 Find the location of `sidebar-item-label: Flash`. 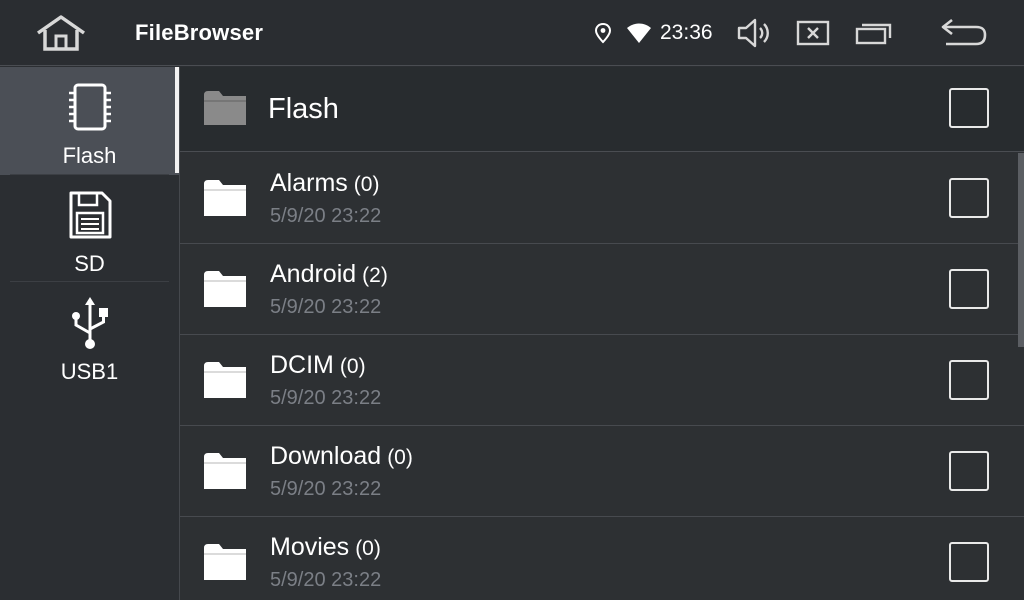

sidebar-item-label: Flash is located at coordinates (89, 155).